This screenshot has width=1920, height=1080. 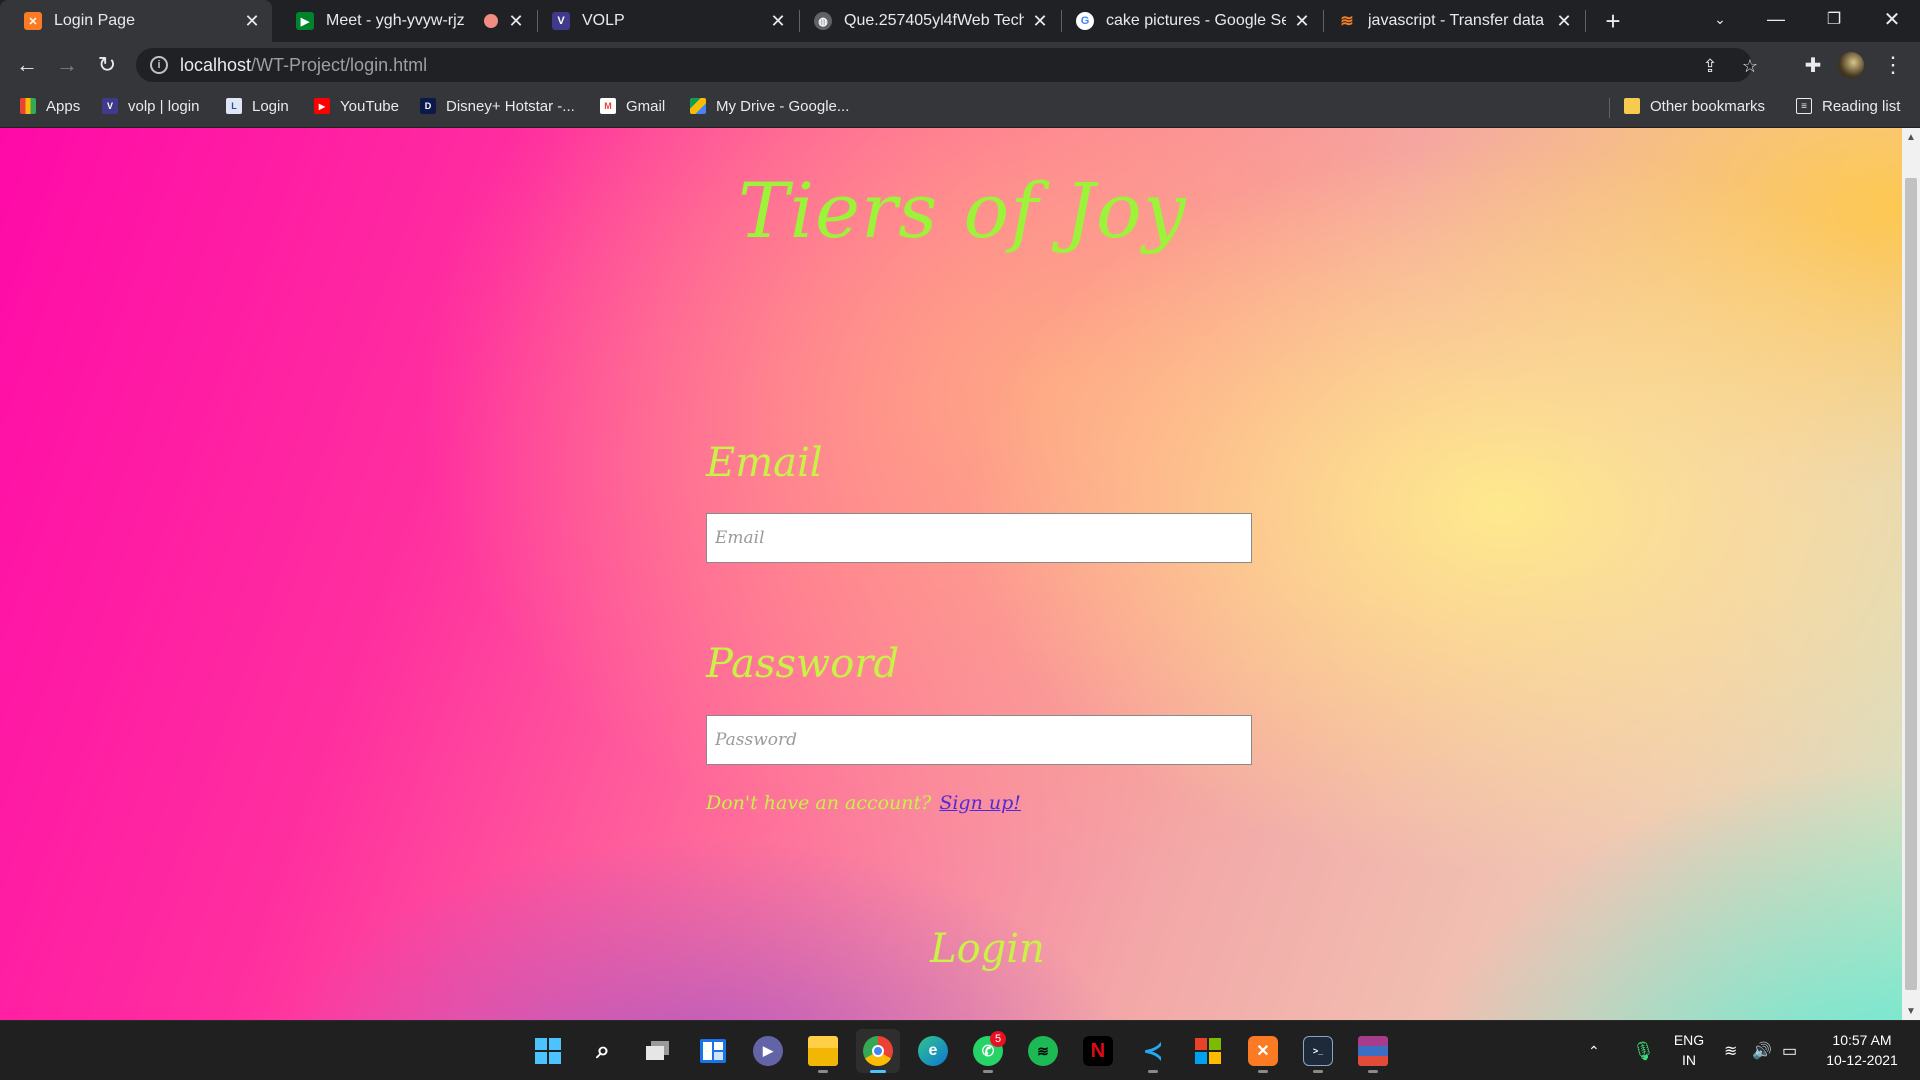 I want to click on extensions-puzzle-icon: ✚, so click(x=1813, y=65).